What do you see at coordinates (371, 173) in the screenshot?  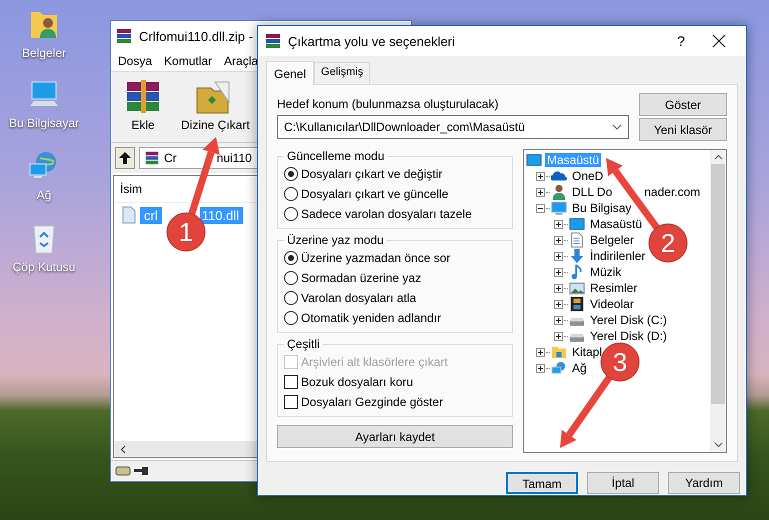 I see `option-label: Dosyaları çıkart ve değiştir` at bounding box center [371, 173].